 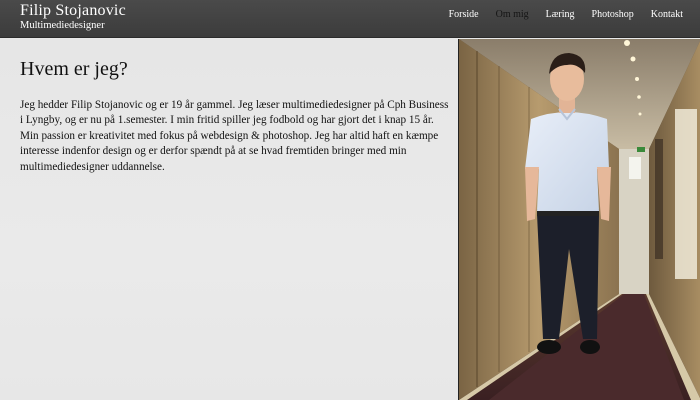 I want to click on brand: Filip Stojanovic Multimediedesigner, so click(x=73, y=17).